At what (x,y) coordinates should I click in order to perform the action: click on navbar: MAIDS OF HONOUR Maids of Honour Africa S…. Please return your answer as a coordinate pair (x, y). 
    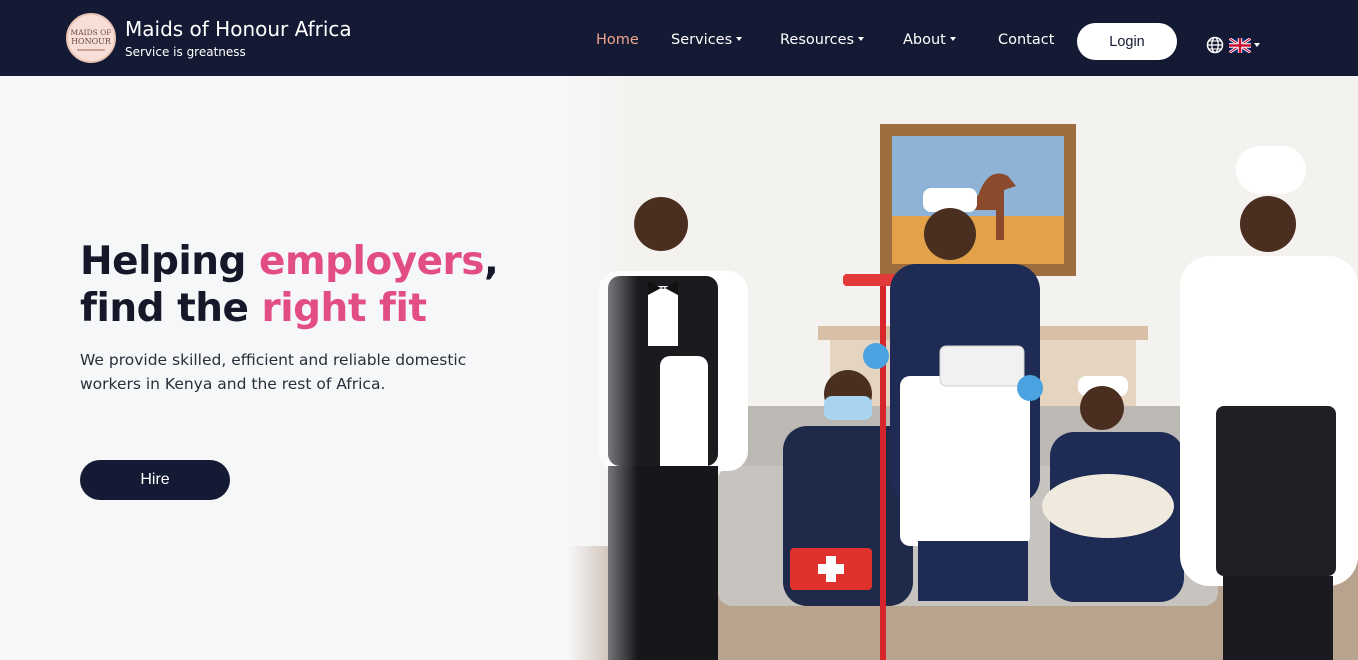
    Looking at the image, I should click on (679, 38).